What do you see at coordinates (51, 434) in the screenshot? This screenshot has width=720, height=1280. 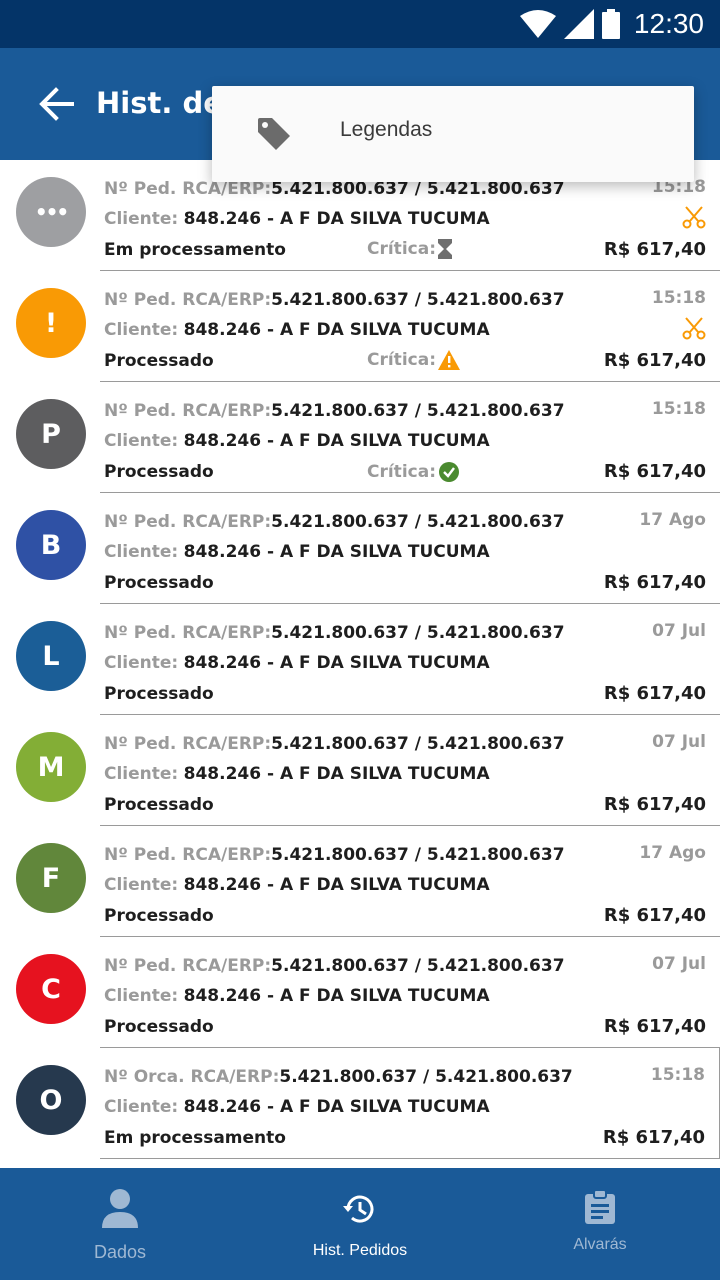 I see `order-avatar: P` at bounding box center [51, 434].